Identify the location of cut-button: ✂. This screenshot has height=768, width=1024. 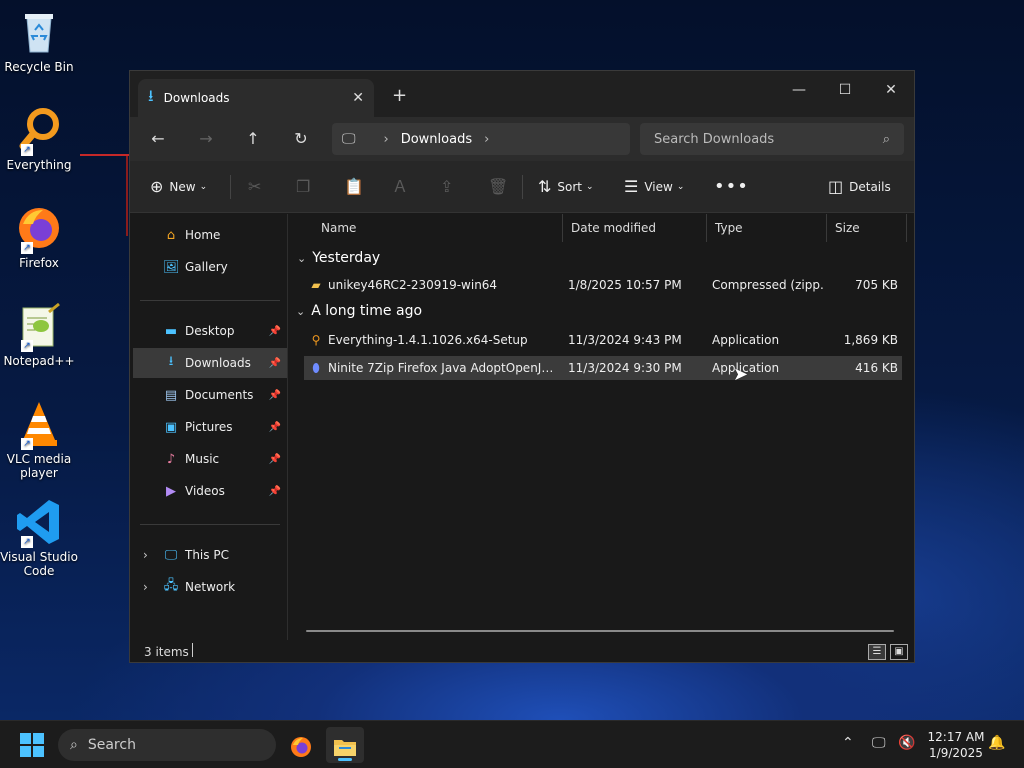
(257, 187).